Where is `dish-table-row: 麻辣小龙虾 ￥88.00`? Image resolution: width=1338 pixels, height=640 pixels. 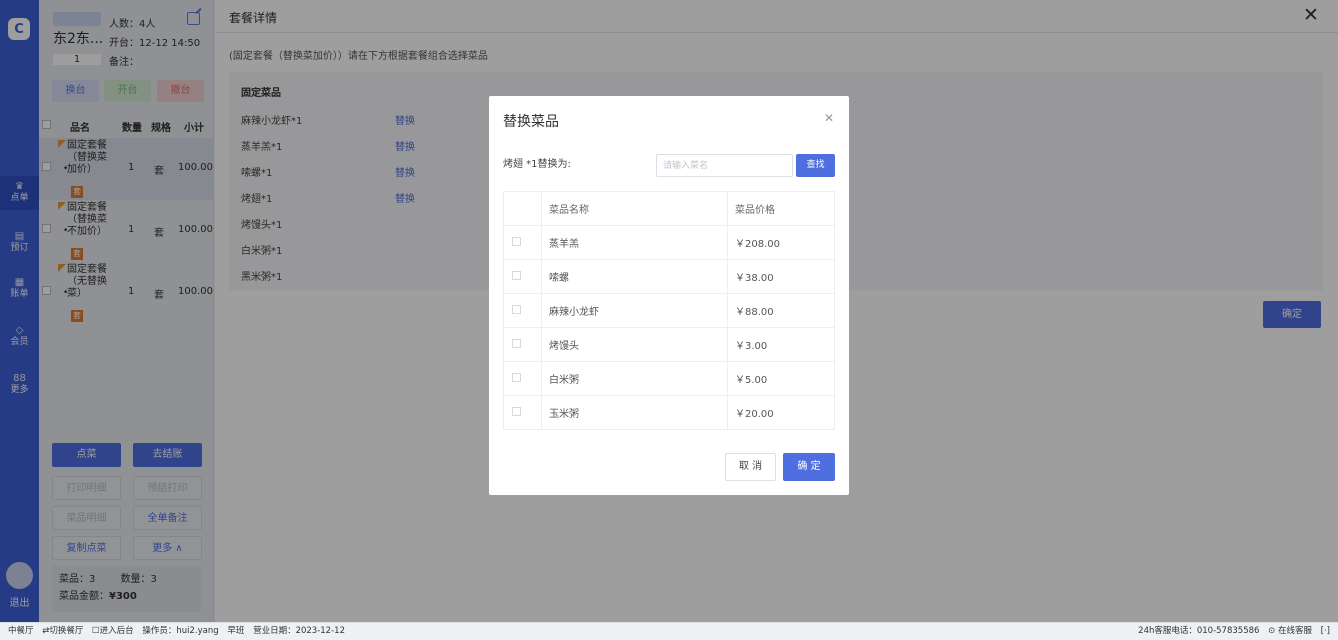
dish-table-row: 麻辣小龙虾 ￥88.00 is located at coordinates (669, 310).